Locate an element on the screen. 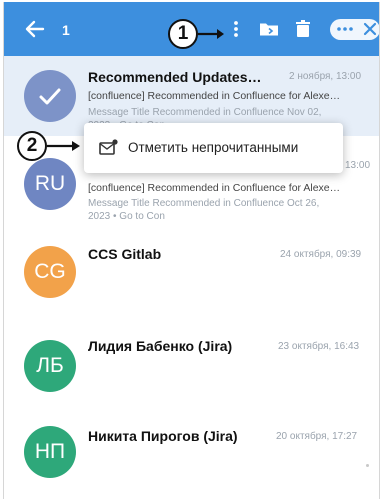 The width and height of the screenshot is (382, 501). scrollbar is located at coordinates (367, 465).